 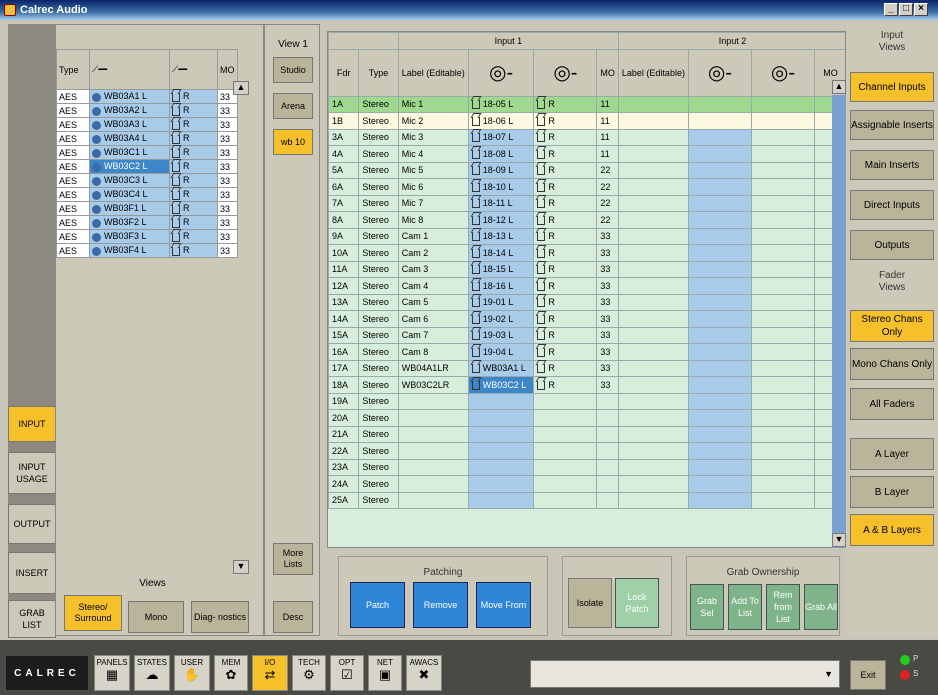 What do you see at coordinates (129, 222) in the screenshot?
I see `source-name-cell: WB03F2 L` at bounding box center [129, 222].